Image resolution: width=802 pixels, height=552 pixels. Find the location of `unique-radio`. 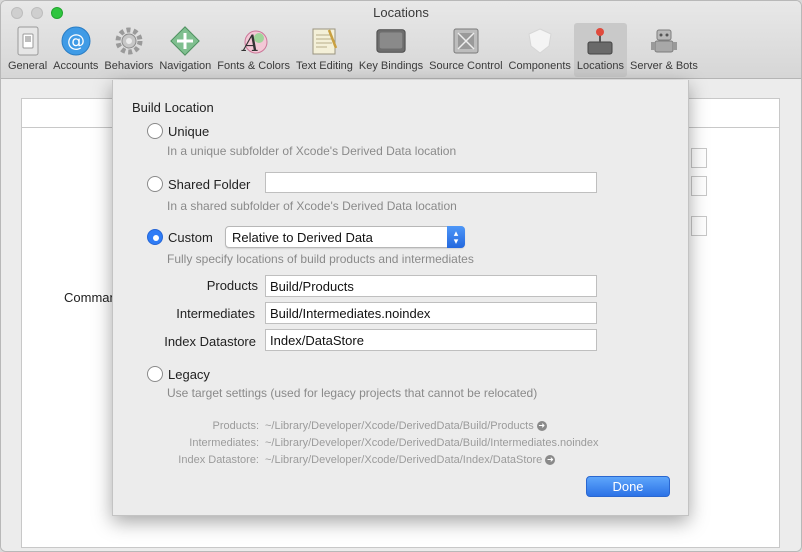

unique-radio is located at coordinates (155, 131).